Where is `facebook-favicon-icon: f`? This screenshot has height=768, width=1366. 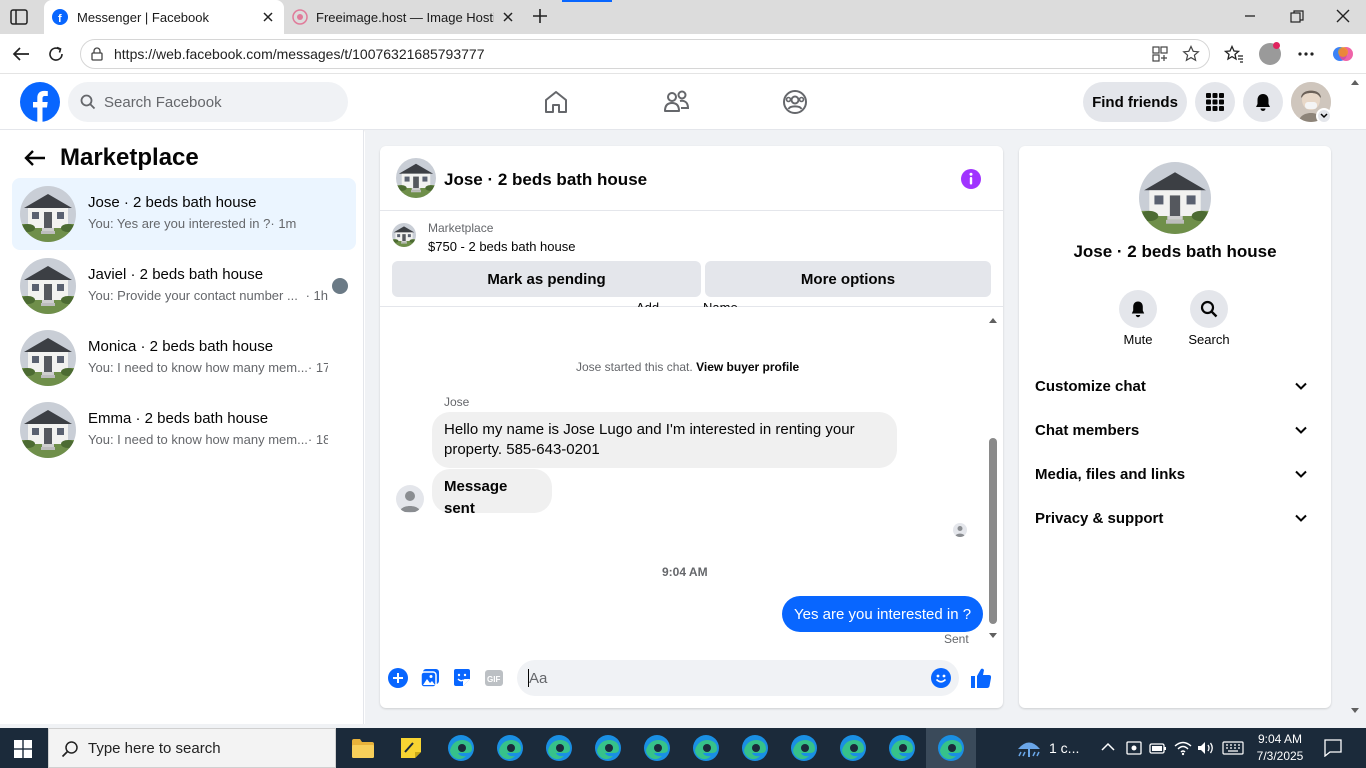 facebook-favicon-icon: f is located at coordinates (60, 17).